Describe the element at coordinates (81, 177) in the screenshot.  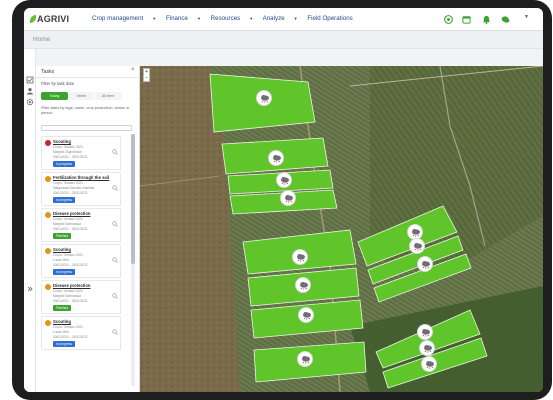
I see `task-title: Fertilization through the soil` at that location.